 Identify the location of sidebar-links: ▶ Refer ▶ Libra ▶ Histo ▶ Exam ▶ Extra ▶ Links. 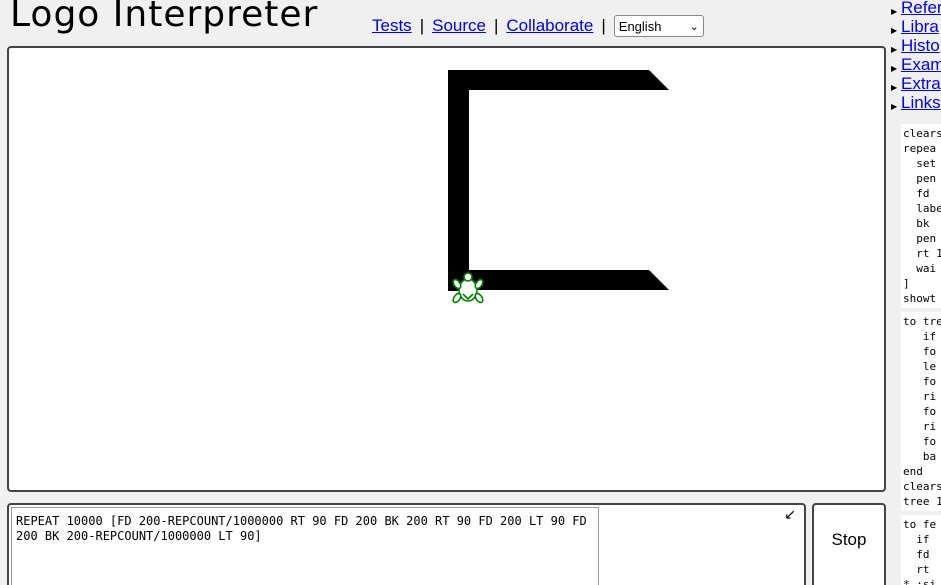
(914, 57).